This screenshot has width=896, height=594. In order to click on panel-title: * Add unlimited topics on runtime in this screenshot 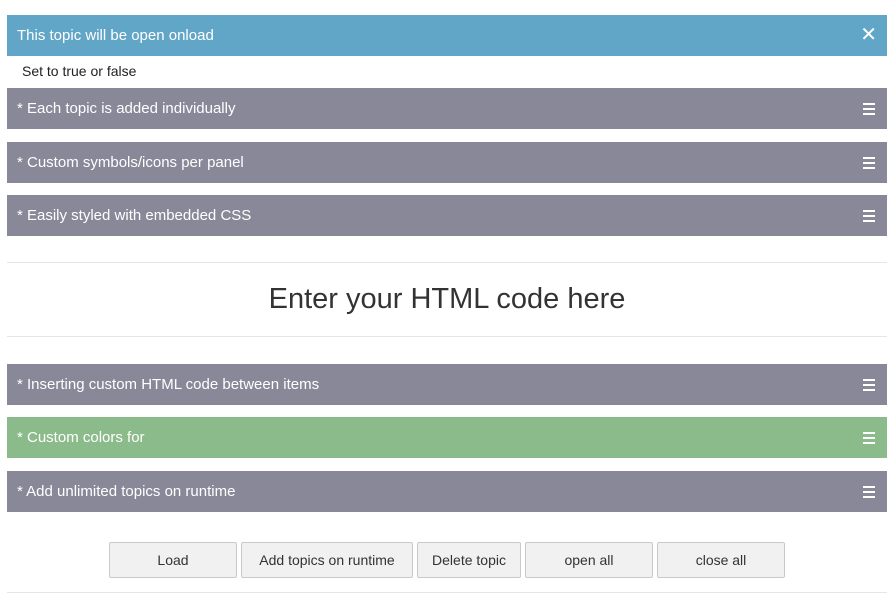, I will do `click(126, 491)`.